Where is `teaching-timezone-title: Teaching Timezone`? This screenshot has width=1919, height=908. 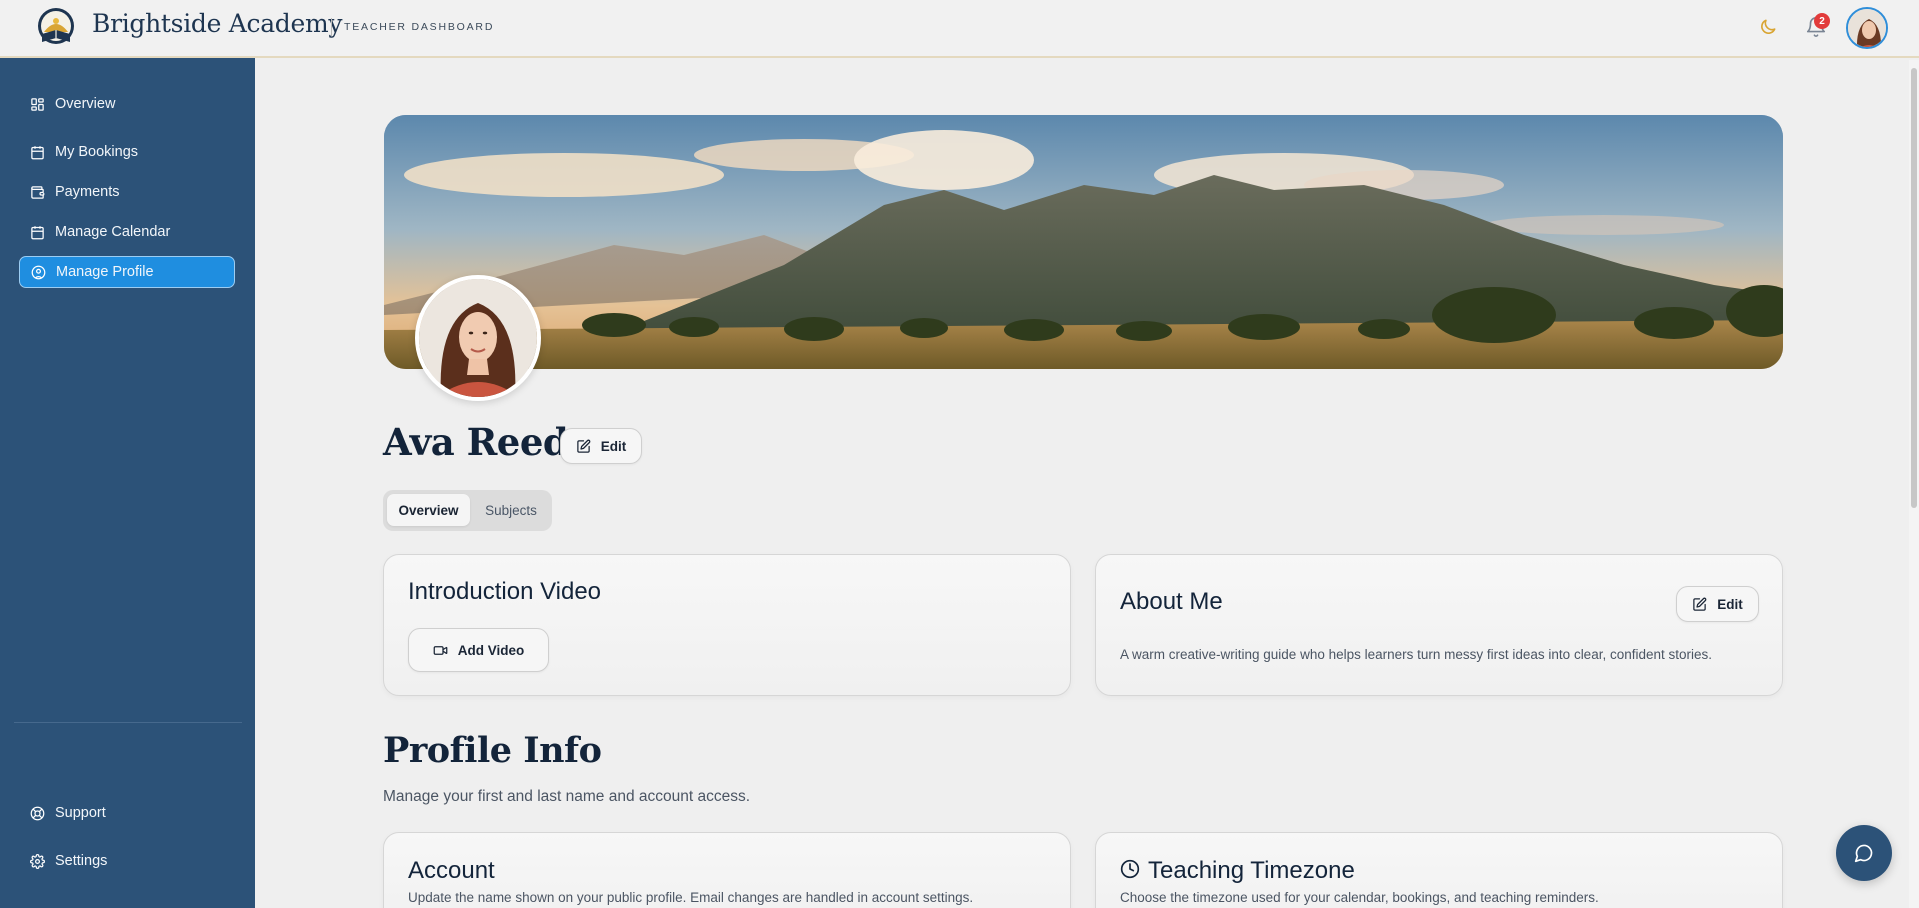
teaching-timezone-title: Teaching Timezone is located at coordinates (1251, 870).